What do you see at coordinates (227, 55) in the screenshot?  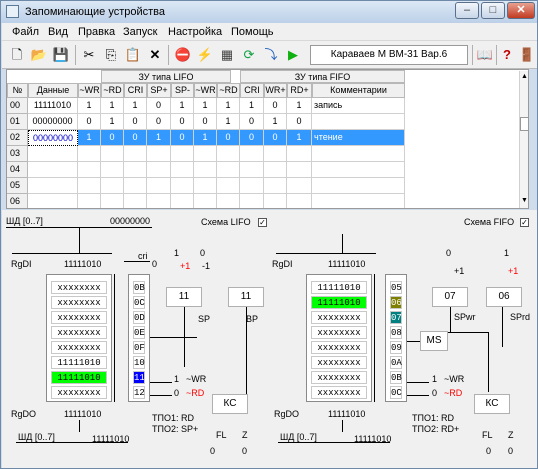 I see `chip-icon: ▦` at bounding box center [227, 55].